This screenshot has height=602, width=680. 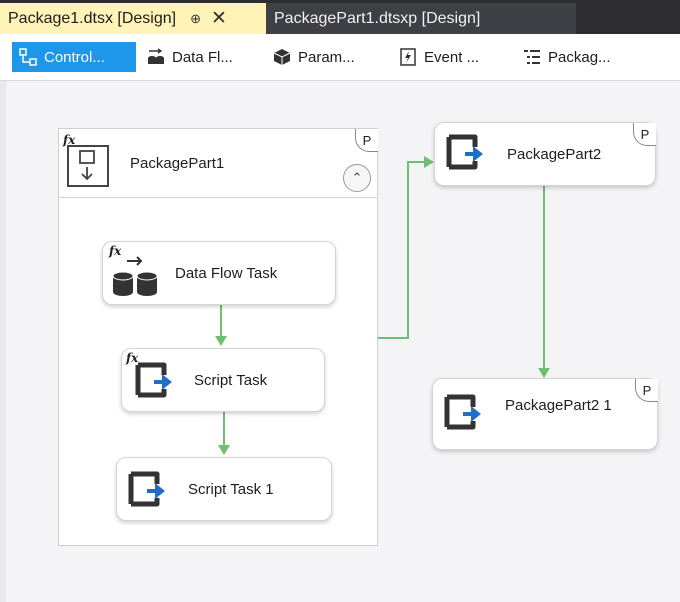 I want to click on data-flow-task: fx Data Flow Task, so click(x=219, y=273).